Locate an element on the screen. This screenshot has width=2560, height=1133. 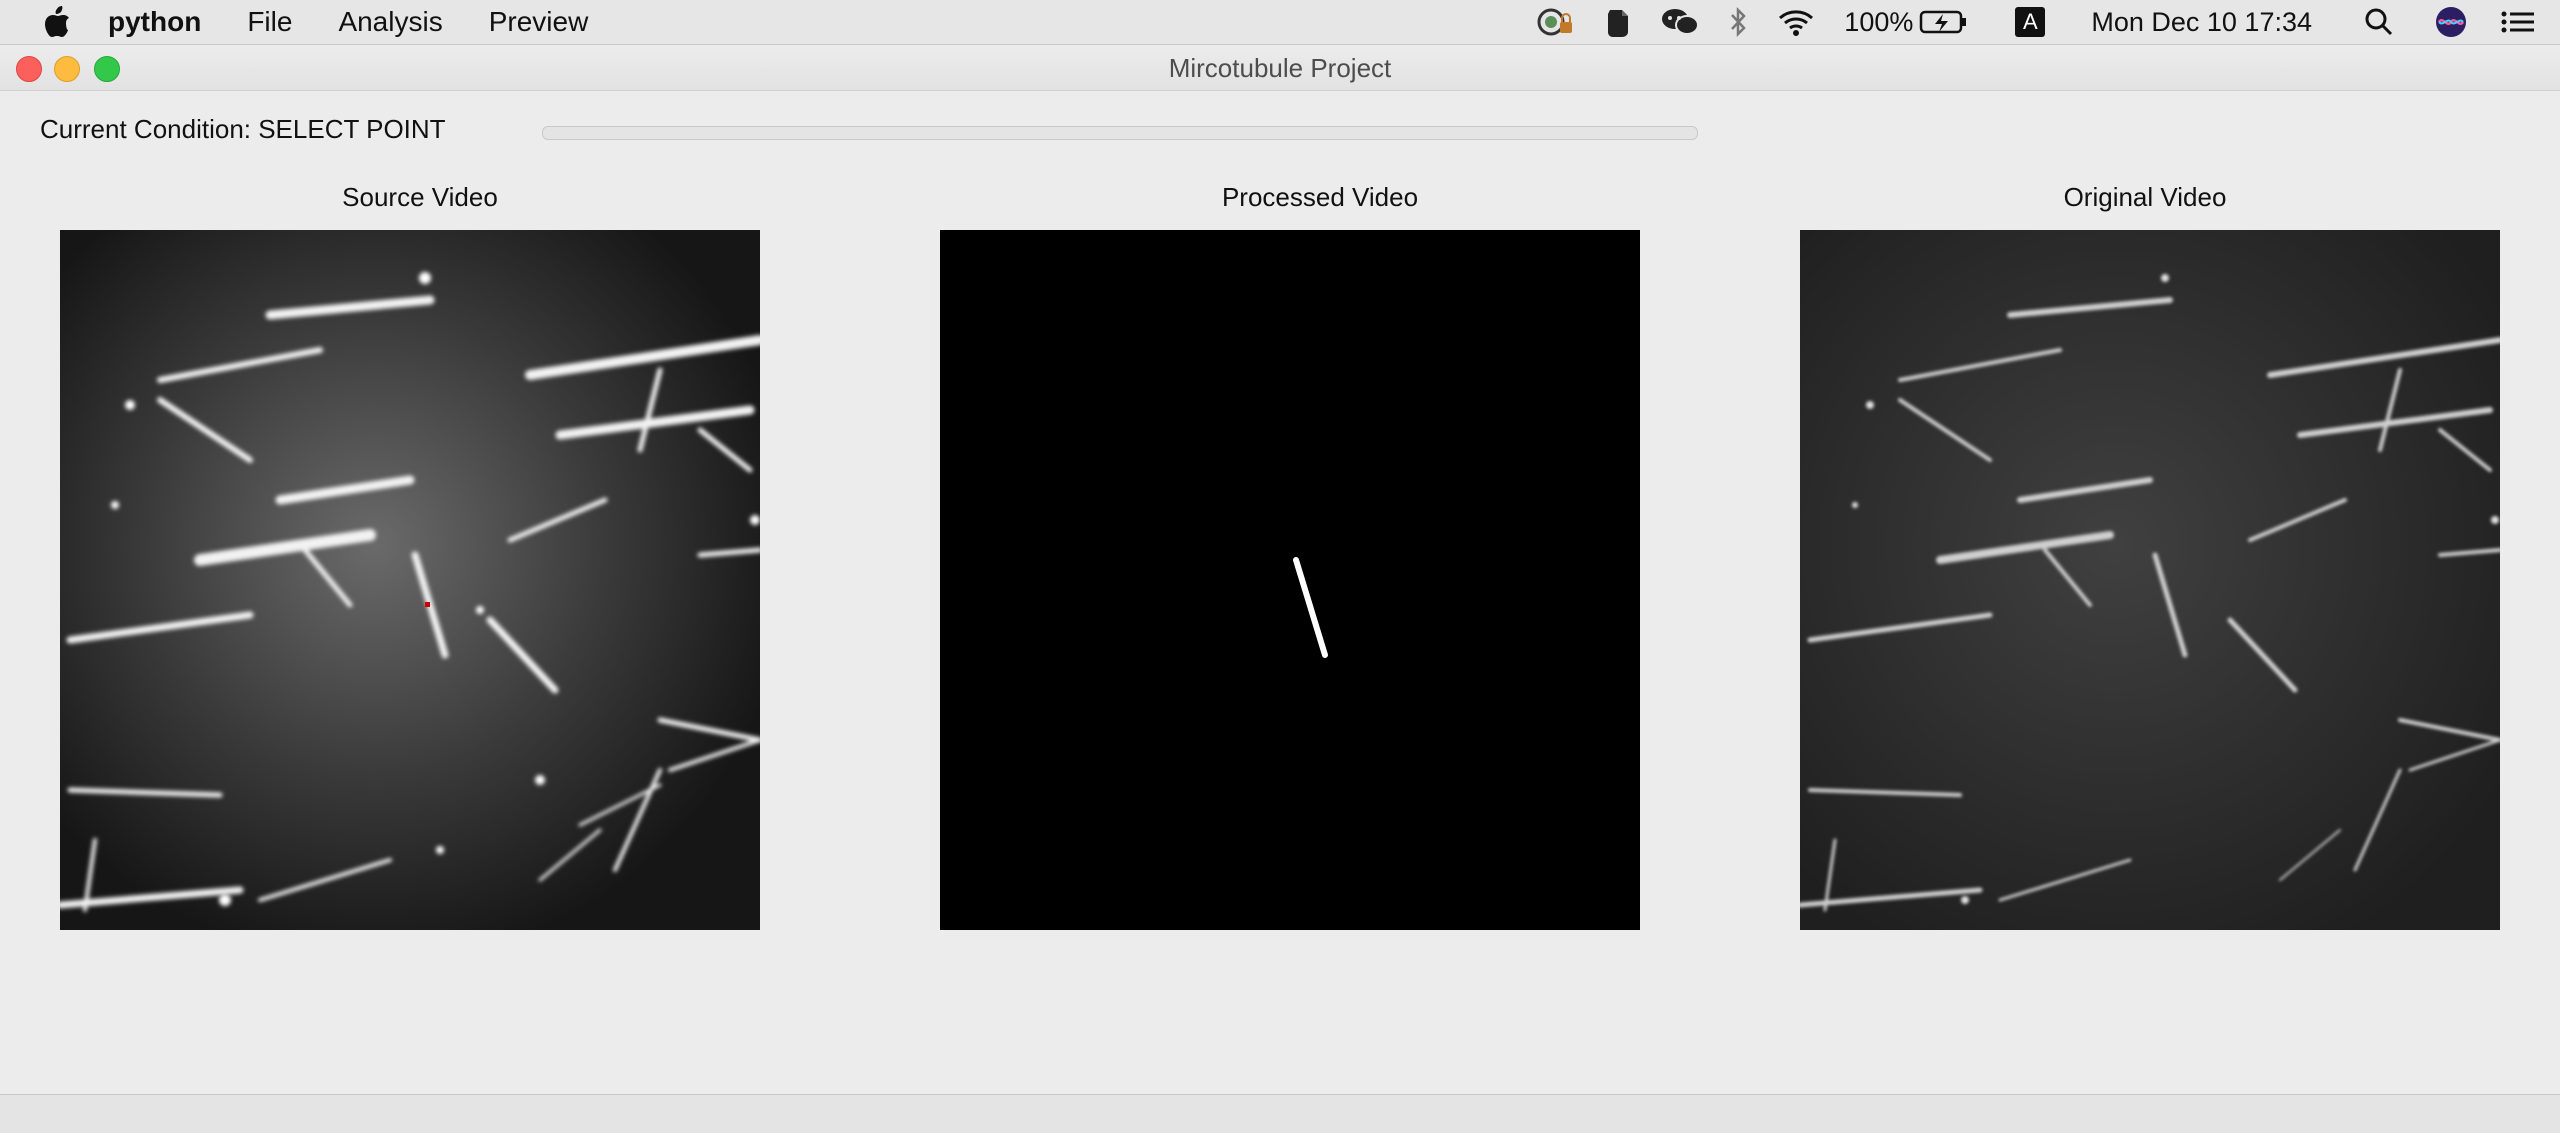
source-video-title: Source Video is located at coordinates (420, 197).